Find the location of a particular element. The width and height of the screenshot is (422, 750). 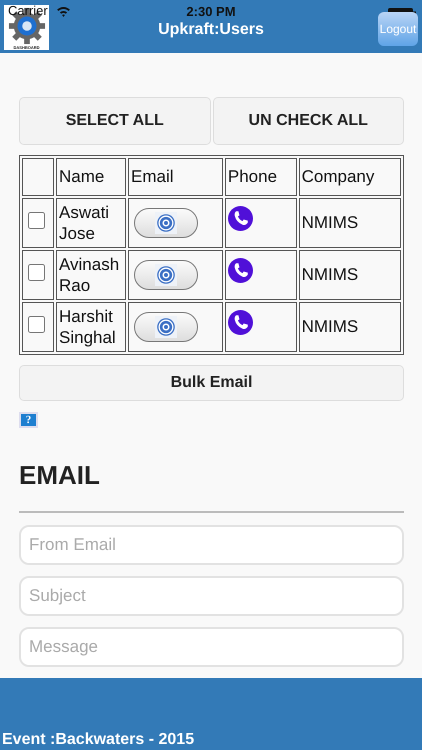

section-heading: EMAIL is located at coordinates (60, 475).